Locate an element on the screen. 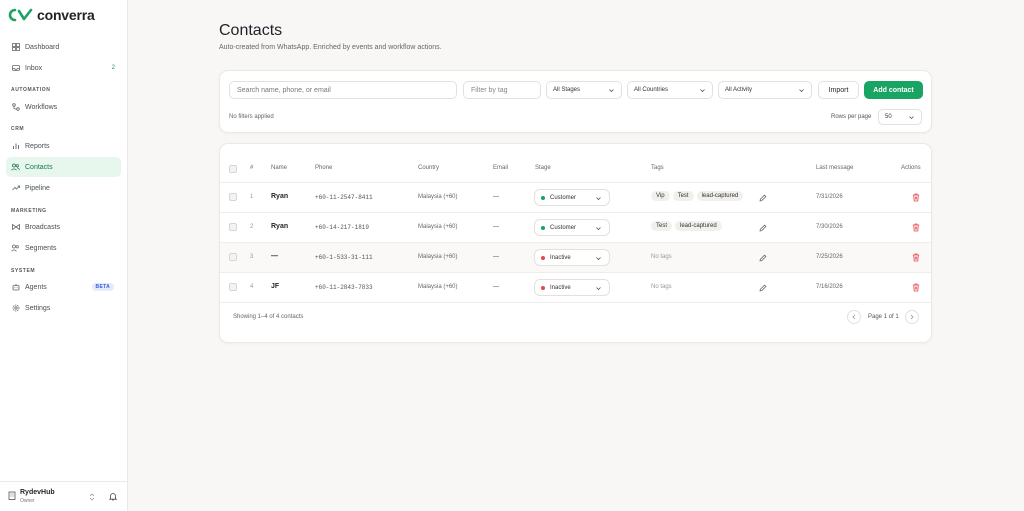 The image size is (1024, 511). chevron-updown-icon is located at coordinates (92, 498).